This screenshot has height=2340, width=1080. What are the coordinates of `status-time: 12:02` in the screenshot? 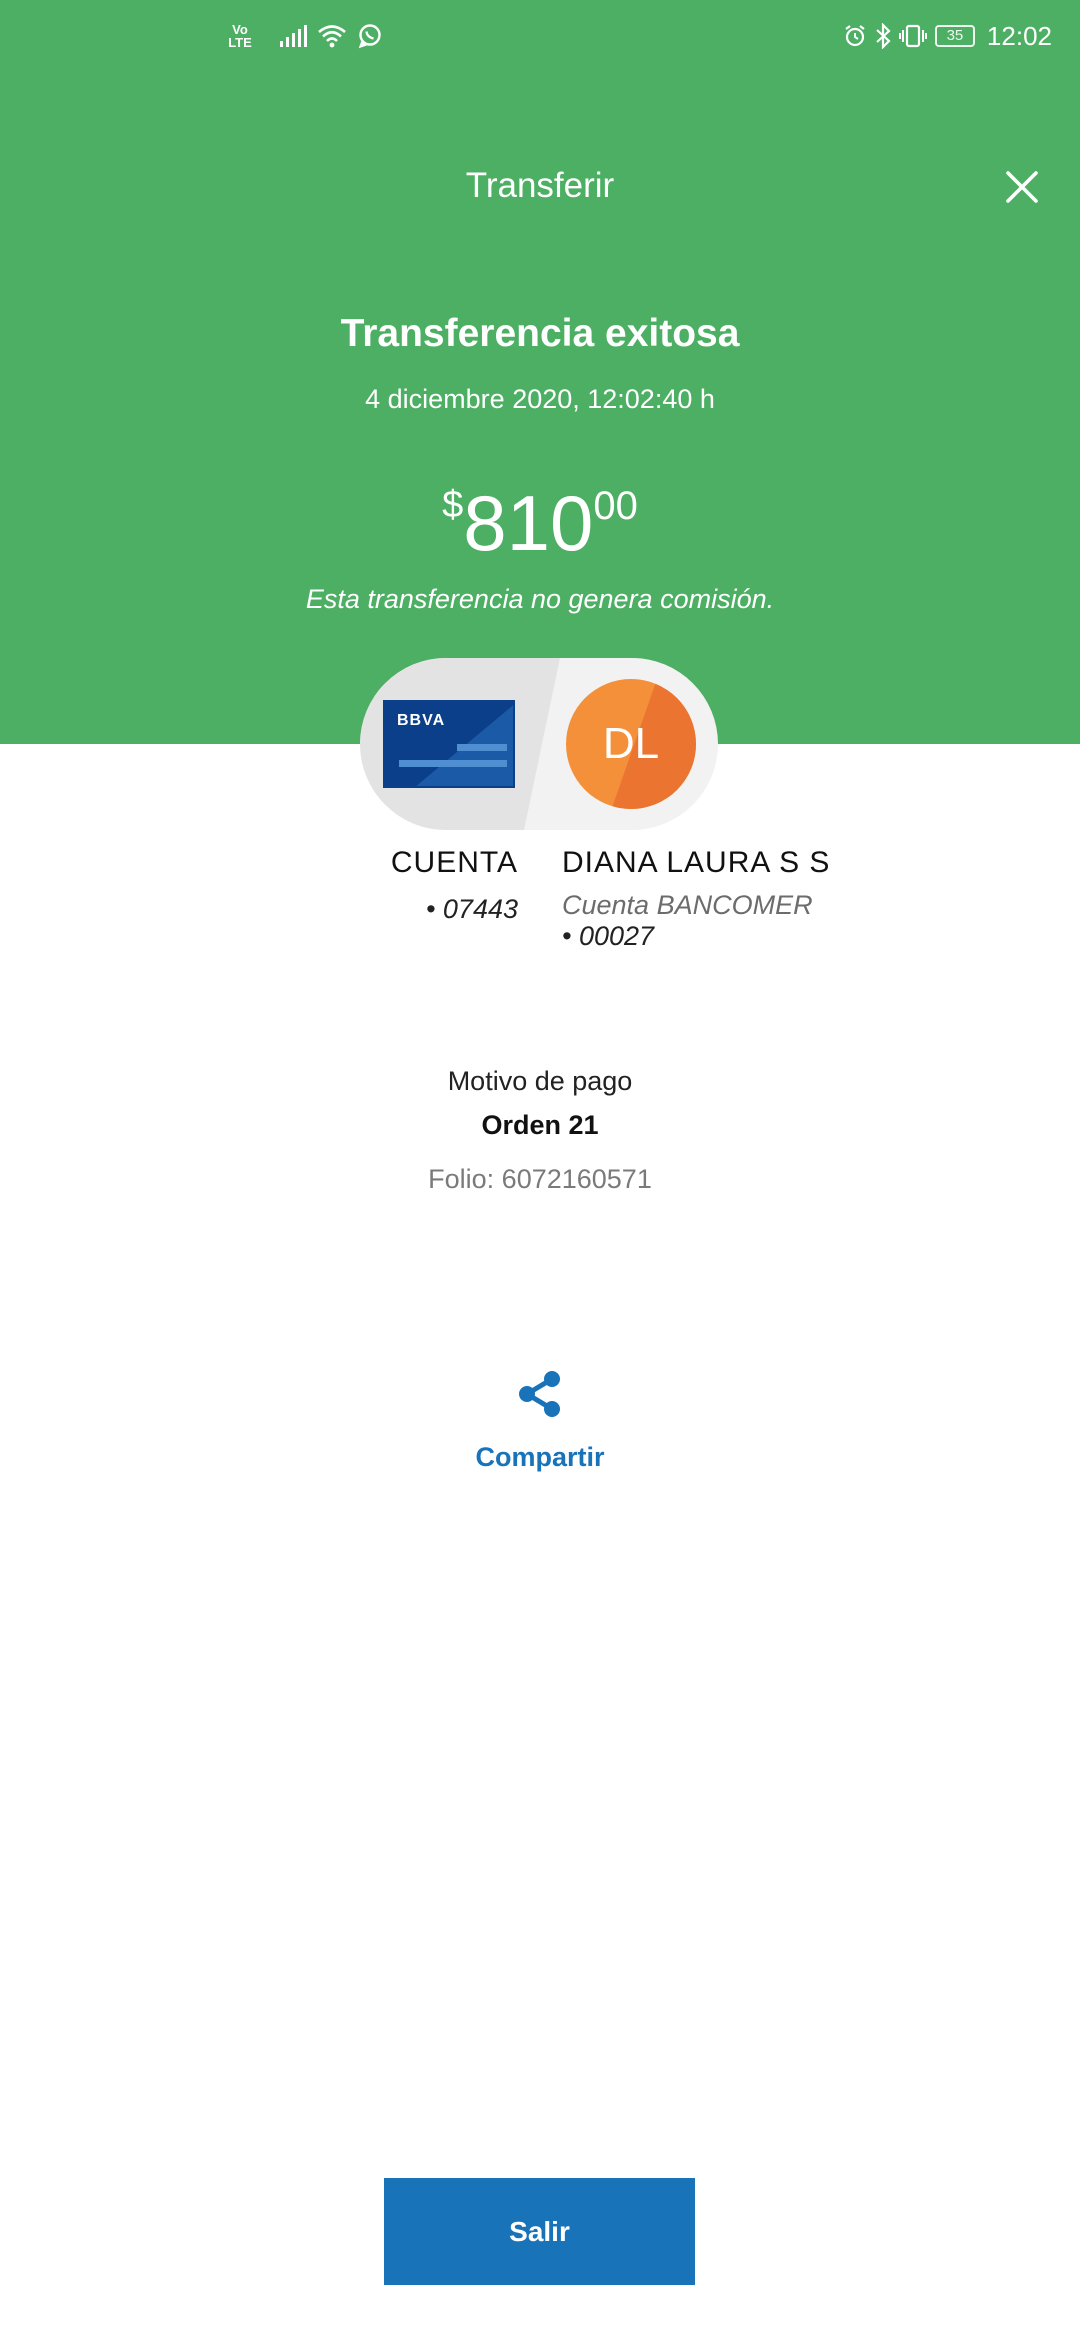 It's located at (1019, 35).